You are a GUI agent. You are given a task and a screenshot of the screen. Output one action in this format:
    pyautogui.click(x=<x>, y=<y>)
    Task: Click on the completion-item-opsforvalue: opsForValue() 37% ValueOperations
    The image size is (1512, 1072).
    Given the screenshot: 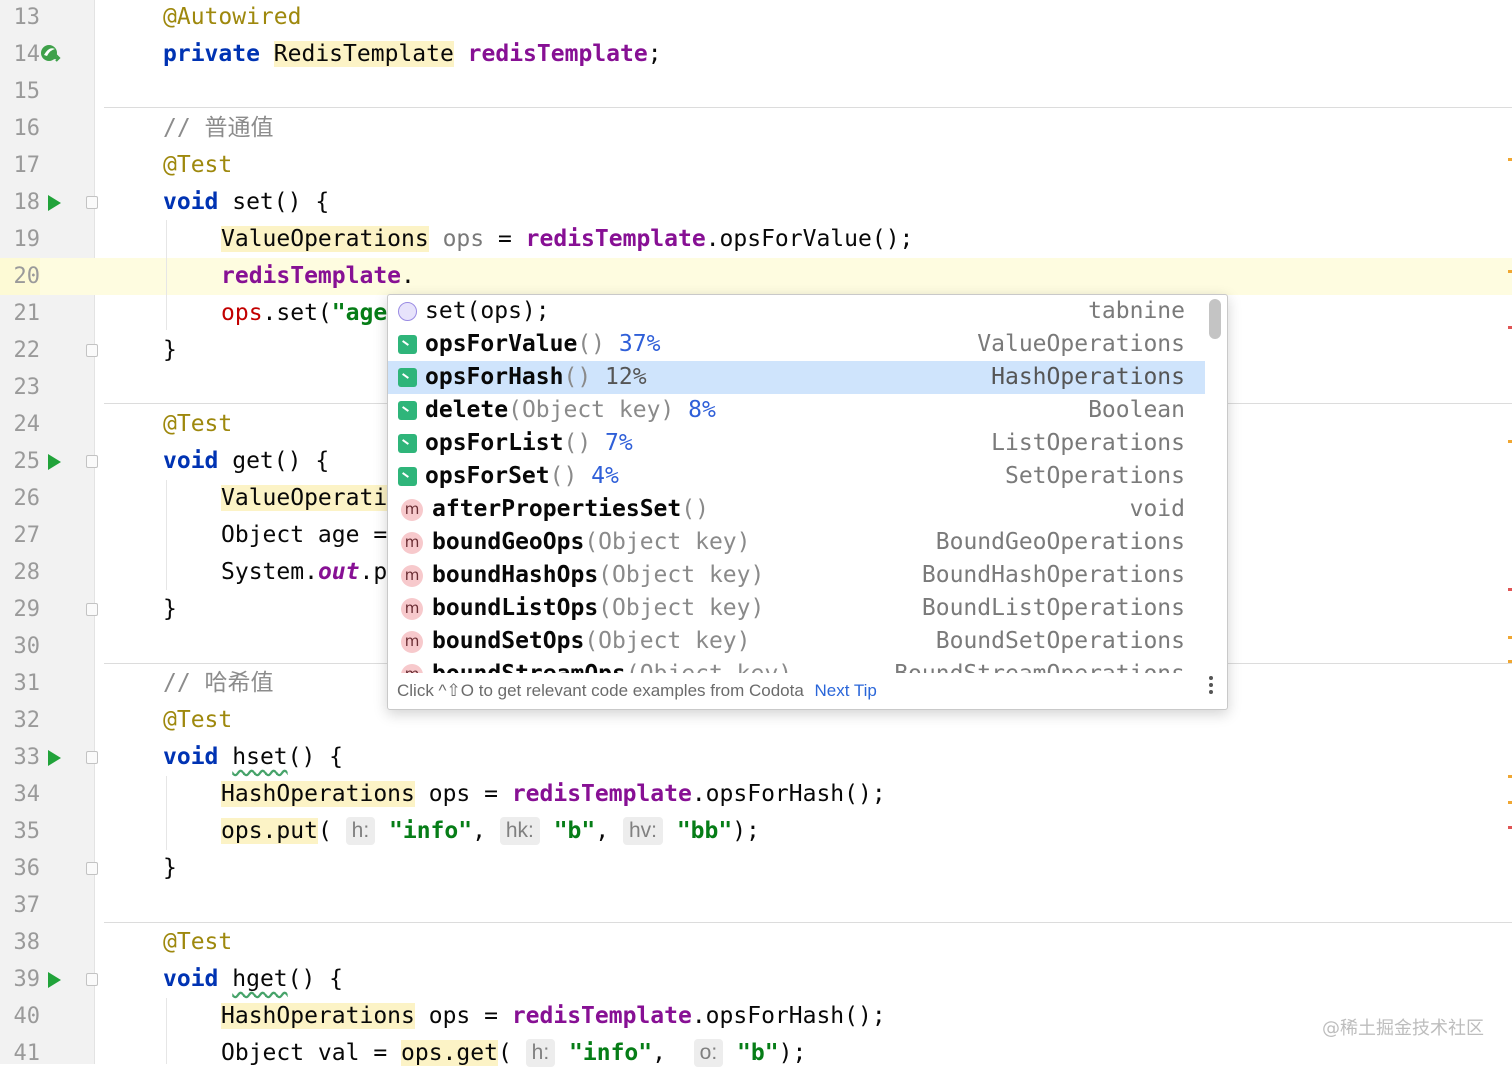 What is the action you would take?
    pyautogui.click(x=796, y=344)
    